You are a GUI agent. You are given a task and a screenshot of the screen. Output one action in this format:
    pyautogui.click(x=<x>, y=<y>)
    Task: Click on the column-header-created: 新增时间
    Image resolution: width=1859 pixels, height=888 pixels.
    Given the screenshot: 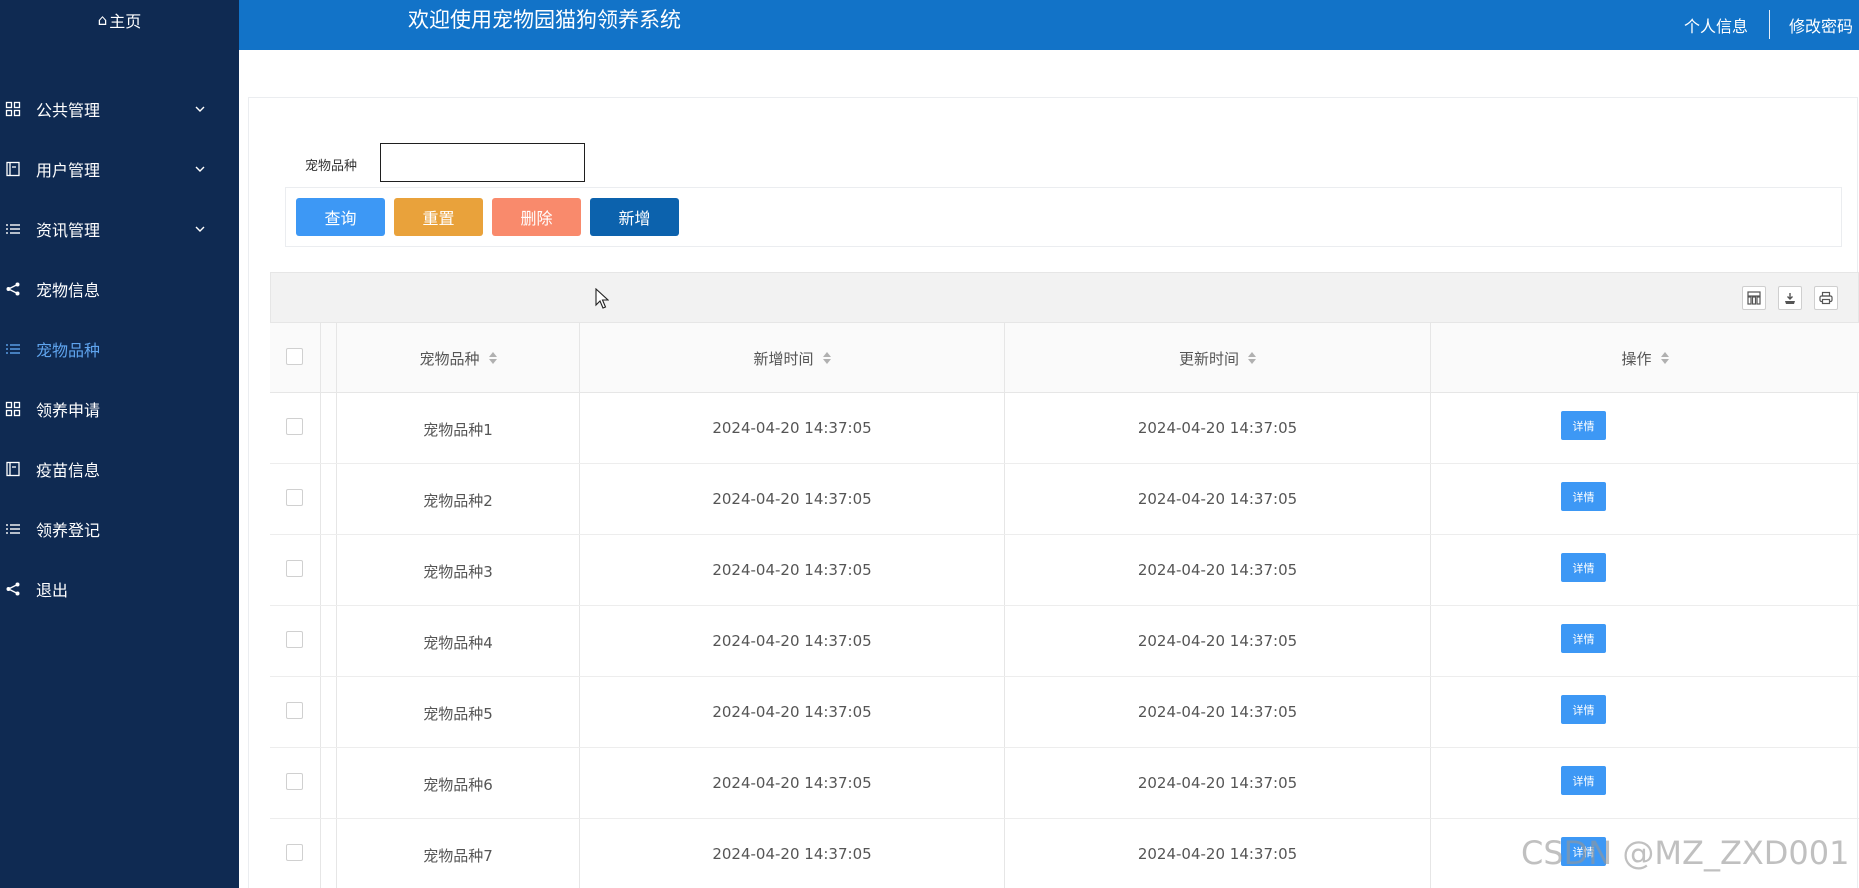 What is the action you would take?
    pyautogui.click(x=792, y=358)
    